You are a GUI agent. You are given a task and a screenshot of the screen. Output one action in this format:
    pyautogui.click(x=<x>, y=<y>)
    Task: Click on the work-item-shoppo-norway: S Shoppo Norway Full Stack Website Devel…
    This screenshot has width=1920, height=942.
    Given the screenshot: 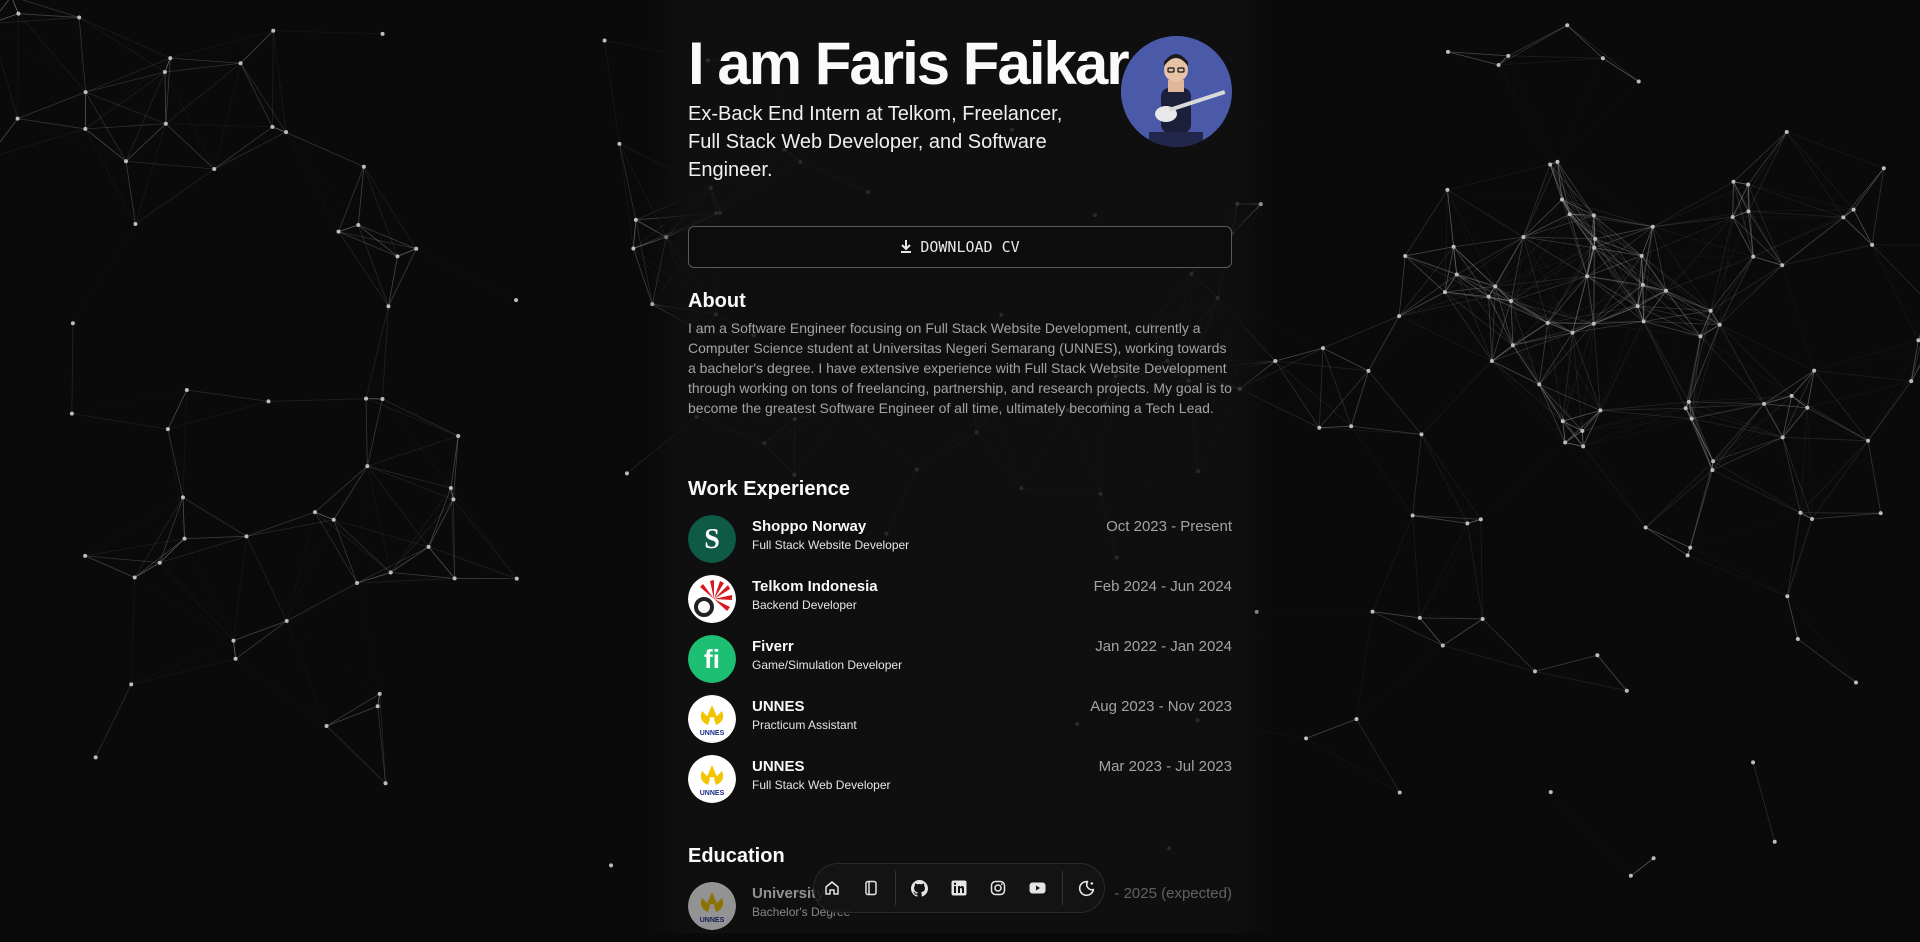 What is the action you would take?
    pyautogui.click(x=960, y=545)
    